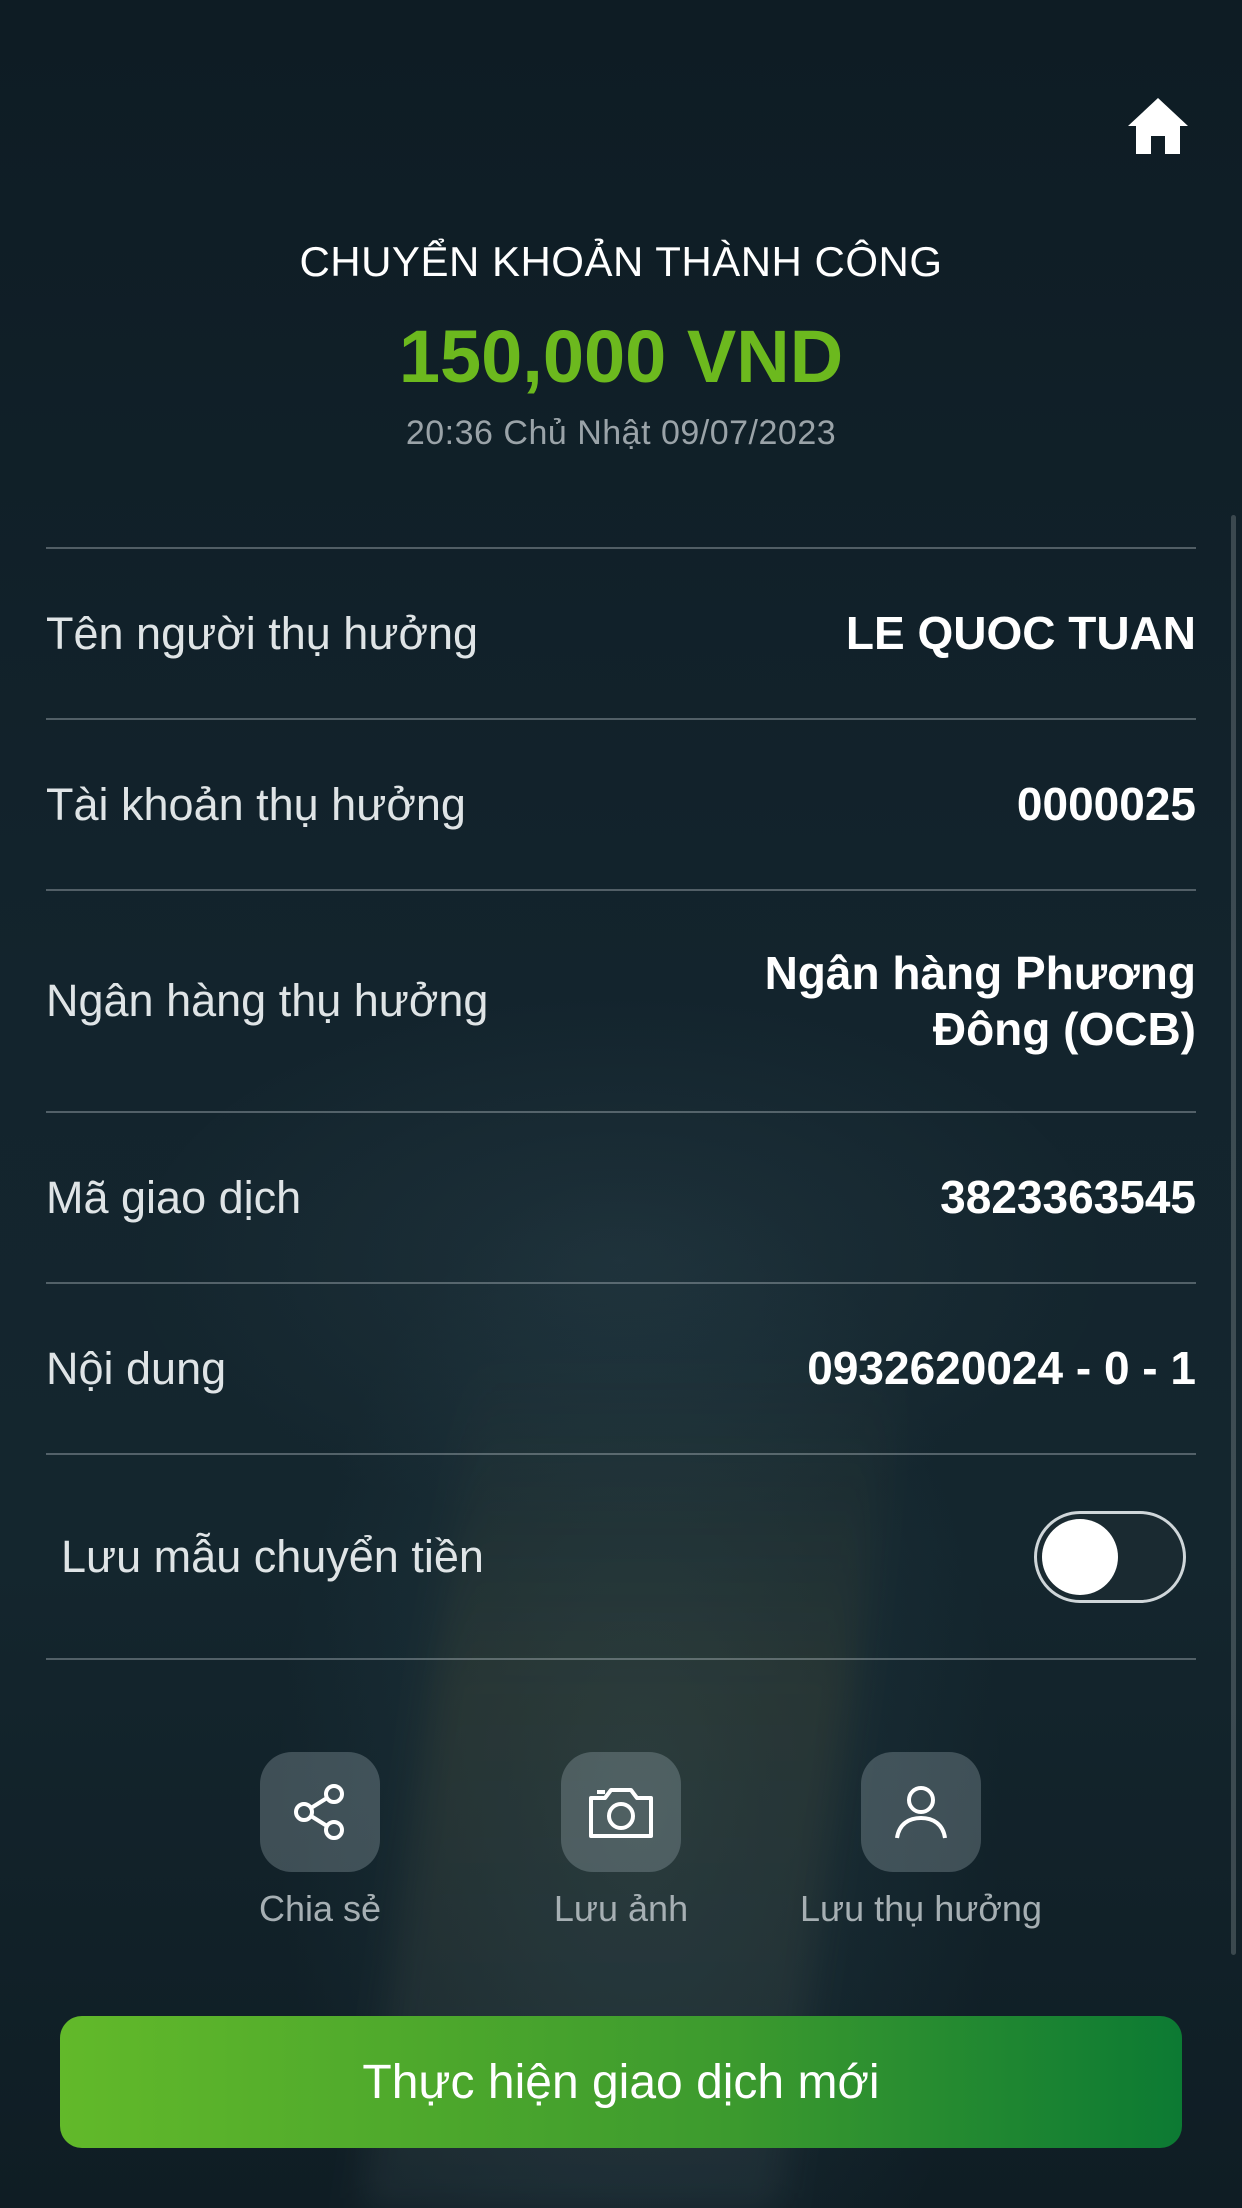 The image size is (1242, 2208). Describe the element at coordinates (1068, 1197) in the screenshot. I see `detail-value: 3823363545` at that location.